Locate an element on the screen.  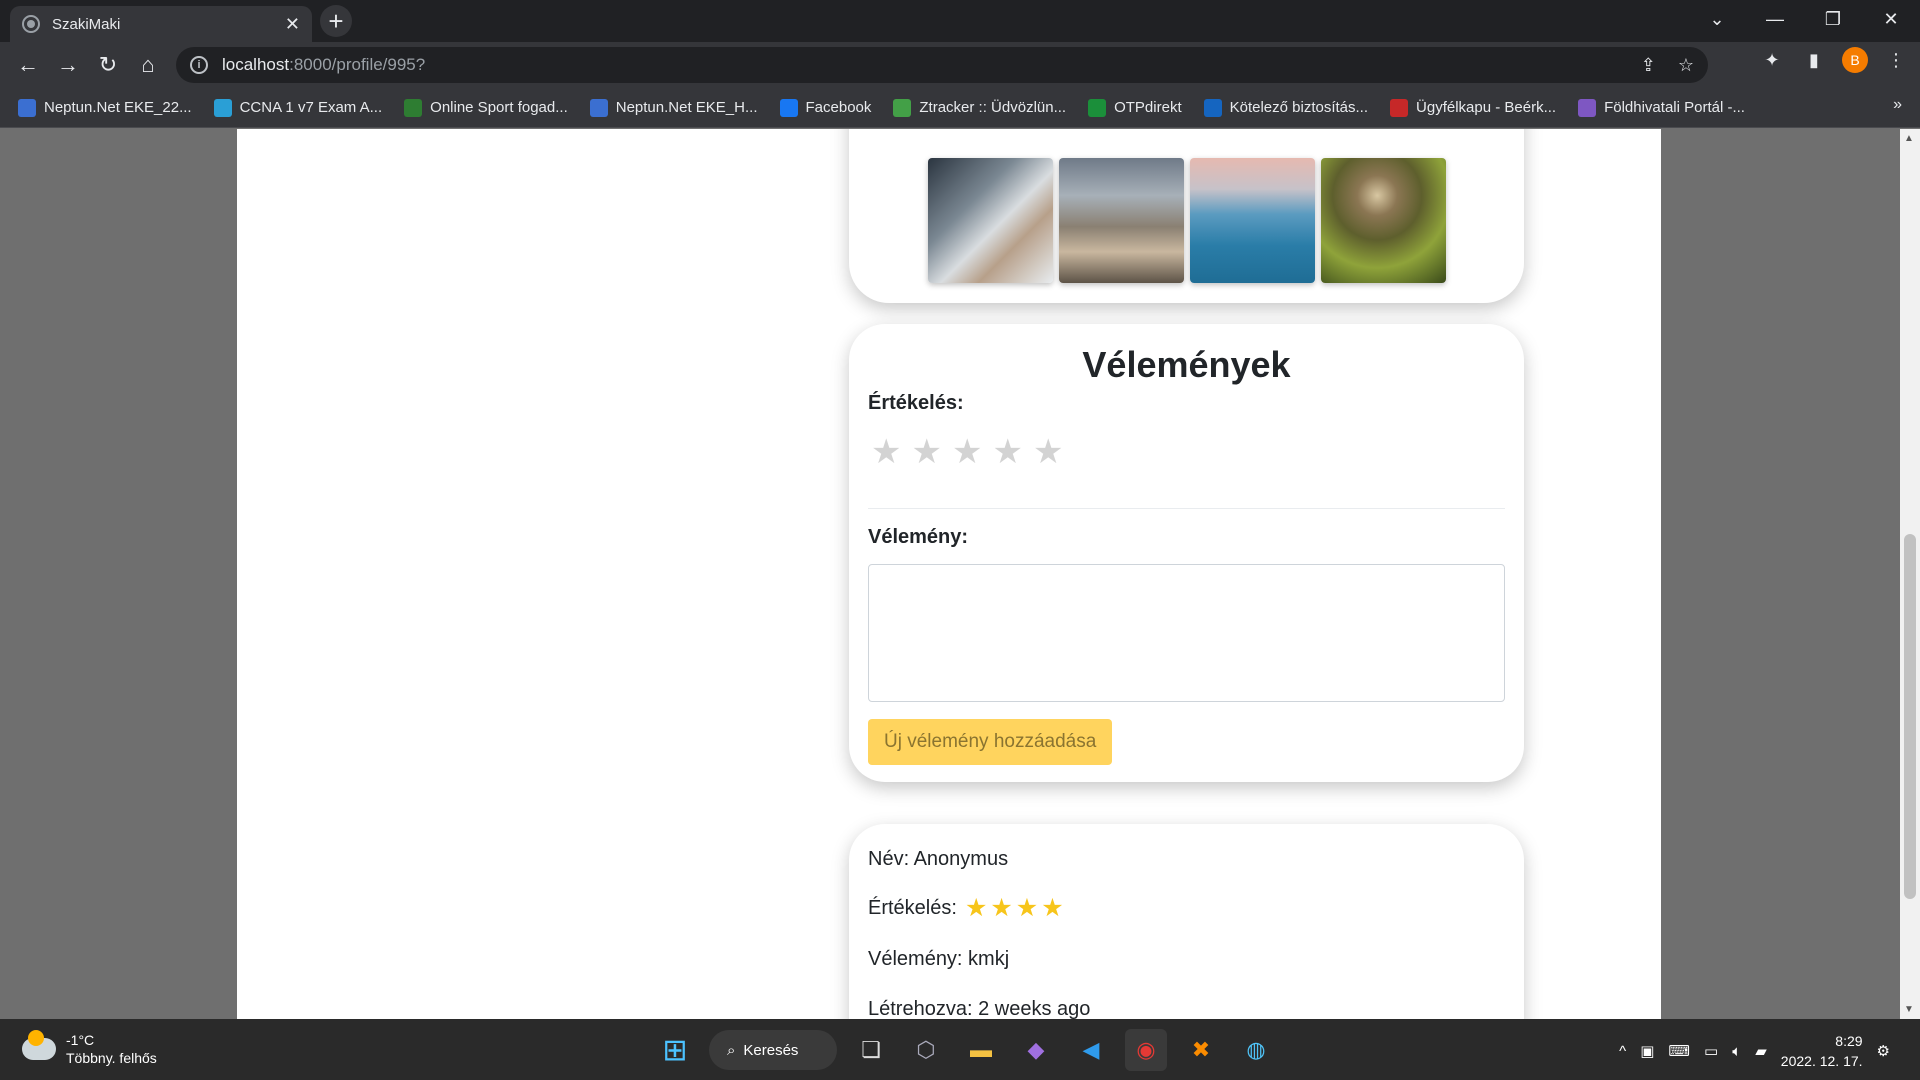
forward-arrow-icon: → is located at coordinates (68, 65).